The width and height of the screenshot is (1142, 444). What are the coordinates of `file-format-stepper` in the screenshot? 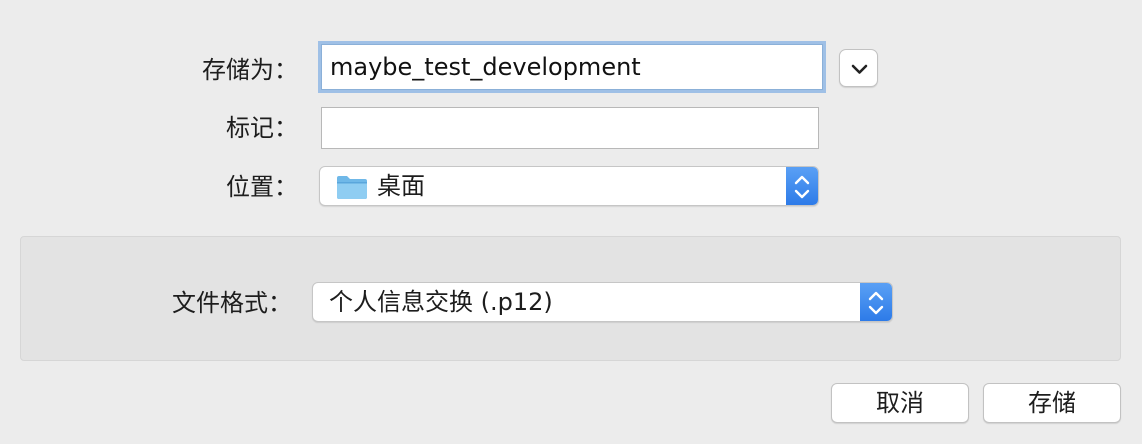 It's located at (876, 302).